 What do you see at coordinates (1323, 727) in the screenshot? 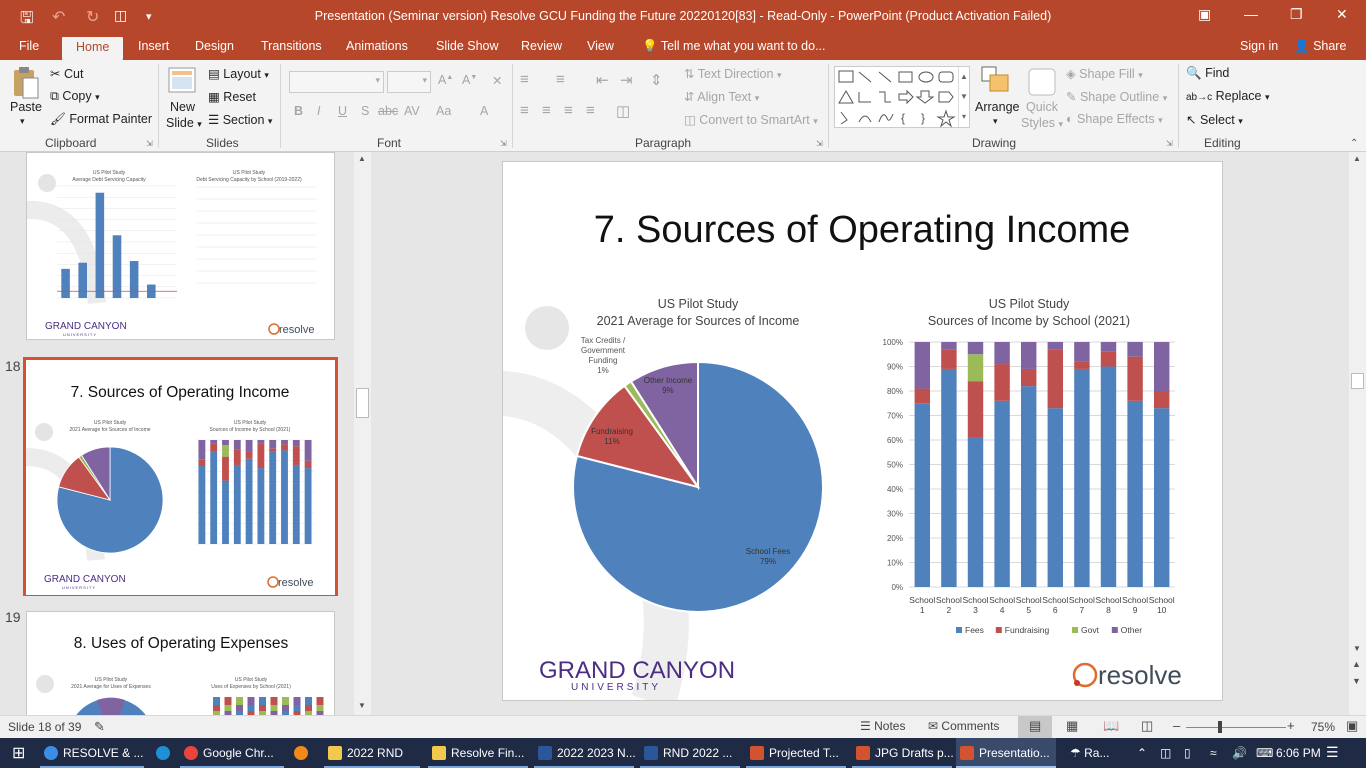
I see `zoom-level: 75%` at bounding box center [1323, 727].